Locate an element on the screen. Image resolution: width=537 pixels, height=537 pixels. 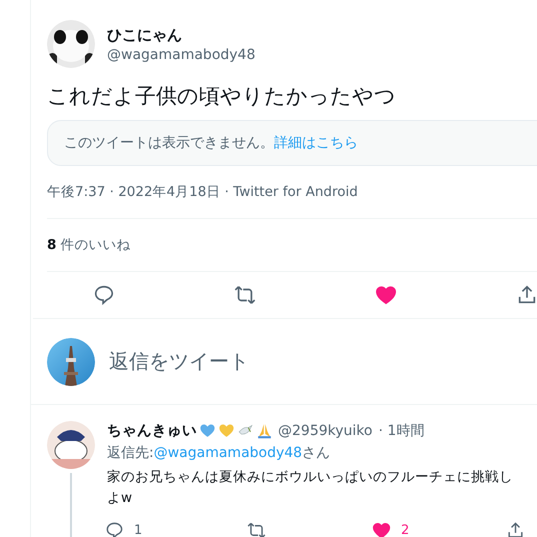
like-count: 2 is located at coordinates (405, 530).